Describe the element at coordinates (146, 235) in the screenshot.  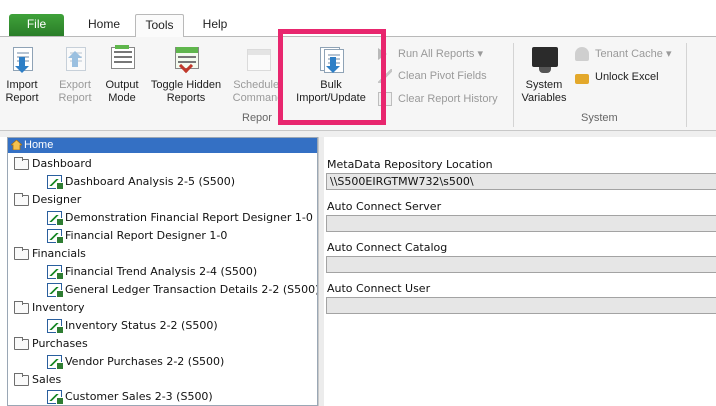
I see `report-label: Financial Report Designer 1-0` at that location.